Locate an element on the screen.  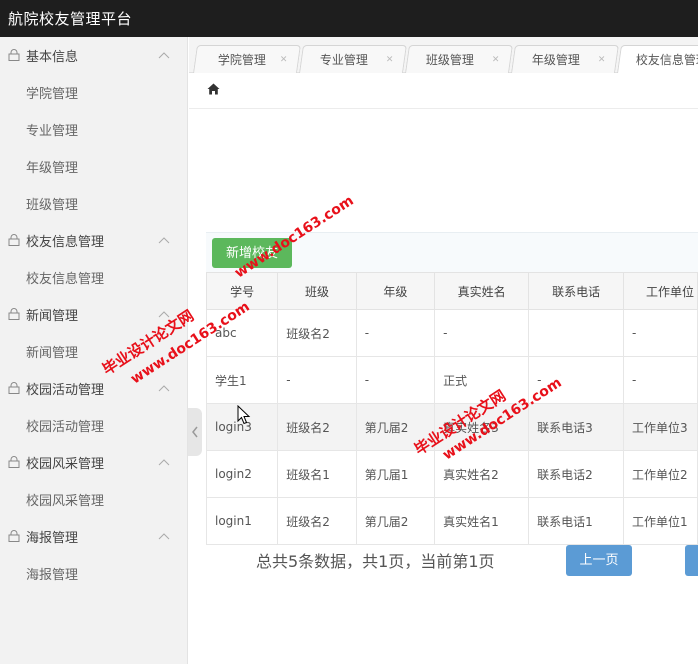
table-cell: login1 is located at coordinates (242, 521).